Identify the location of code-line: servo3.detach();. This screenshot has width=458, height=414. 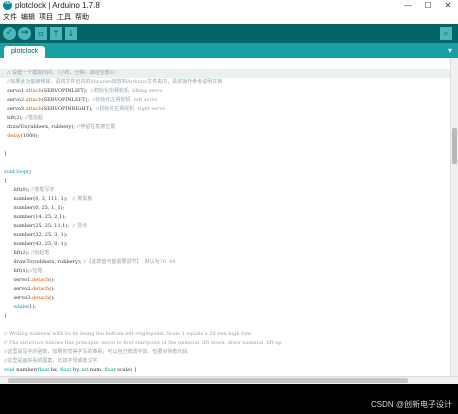
(29, 298).